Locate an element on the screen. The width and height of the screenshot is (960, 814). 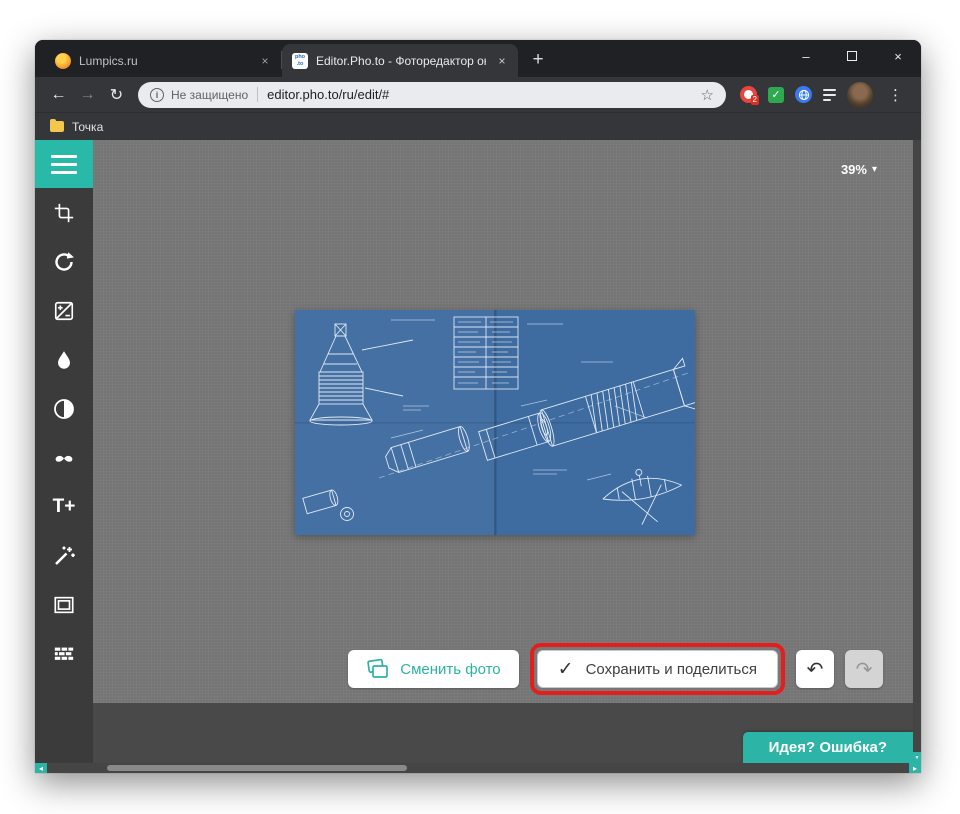
maximize-button is located at coordinates (852, 56).